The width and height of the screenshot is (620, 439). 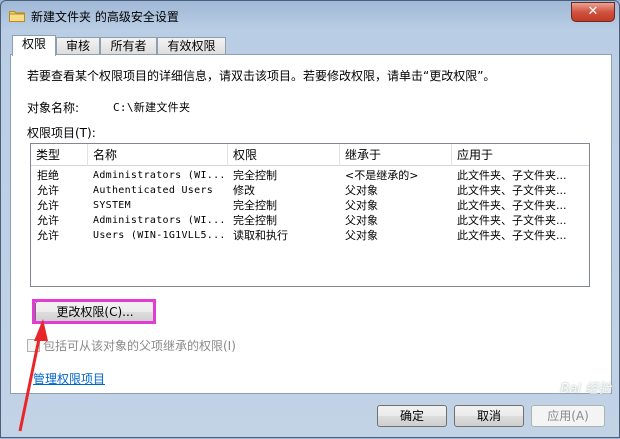 What do you see at coordinates (244, 190) in the screenshot?
I see `row-permission: 修改` at bounding box center [244, 190].